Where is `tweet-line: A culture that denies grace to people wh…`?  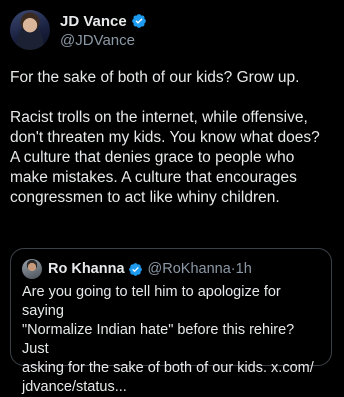 tweet-line: A culture that denies grace to people wh… is located at coordinates (152, 157).